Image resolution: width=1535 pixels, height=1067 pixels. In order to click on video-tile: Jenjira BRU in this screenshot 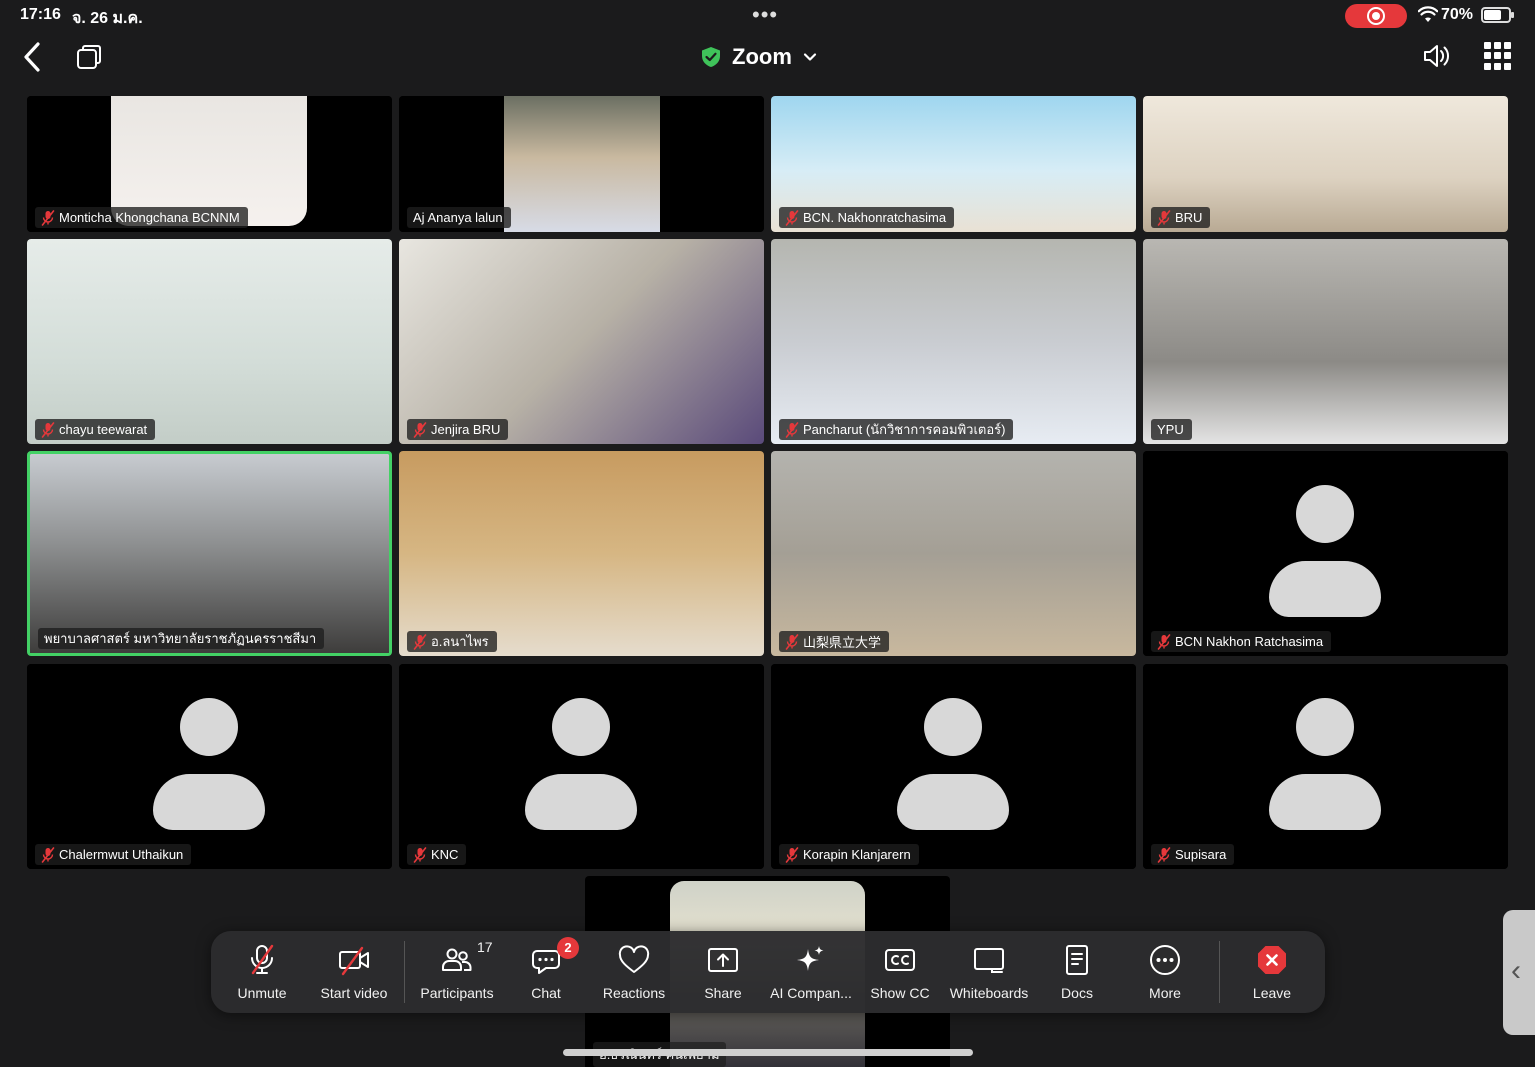, I will do `click(581, 341)`.